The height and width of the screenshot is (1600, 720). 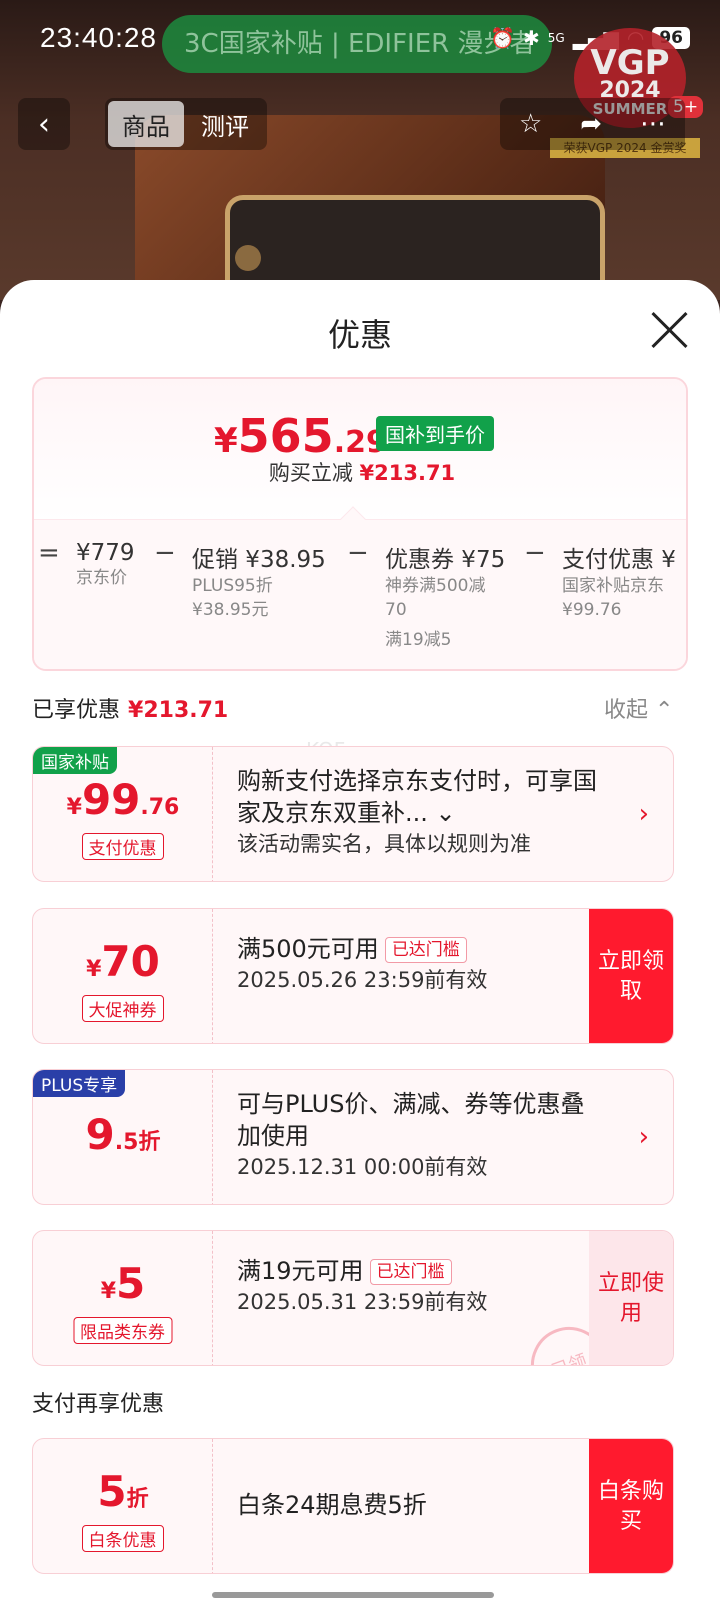 I want to click on coupon-amount: ¥99.76, so click(x=123, y=799).